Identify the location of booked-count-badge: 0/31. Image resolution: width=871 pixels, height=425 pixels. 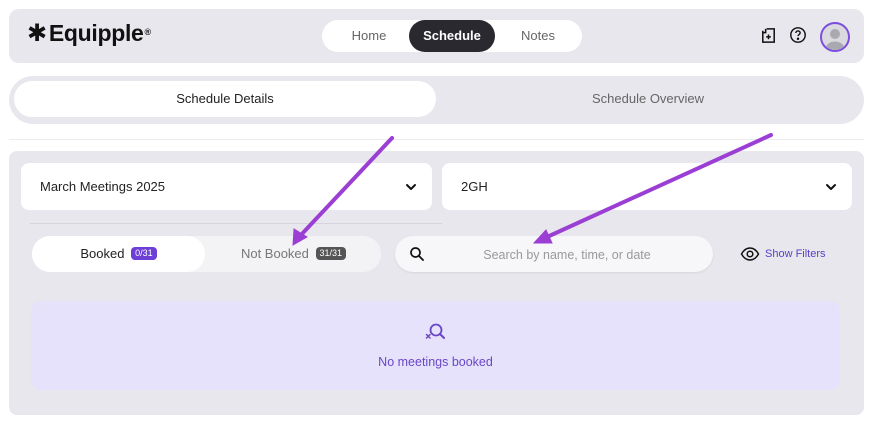
(144, 254).